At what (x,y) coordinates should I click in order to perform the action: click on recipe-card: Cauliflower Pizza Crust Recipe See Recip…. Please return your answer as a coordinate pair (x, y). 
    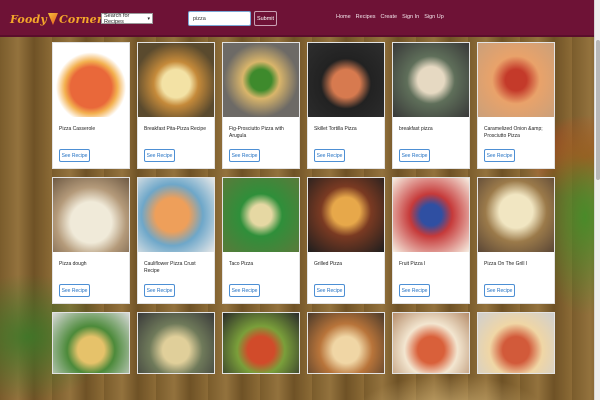
    Looking at the image, I should click on (176, 240).